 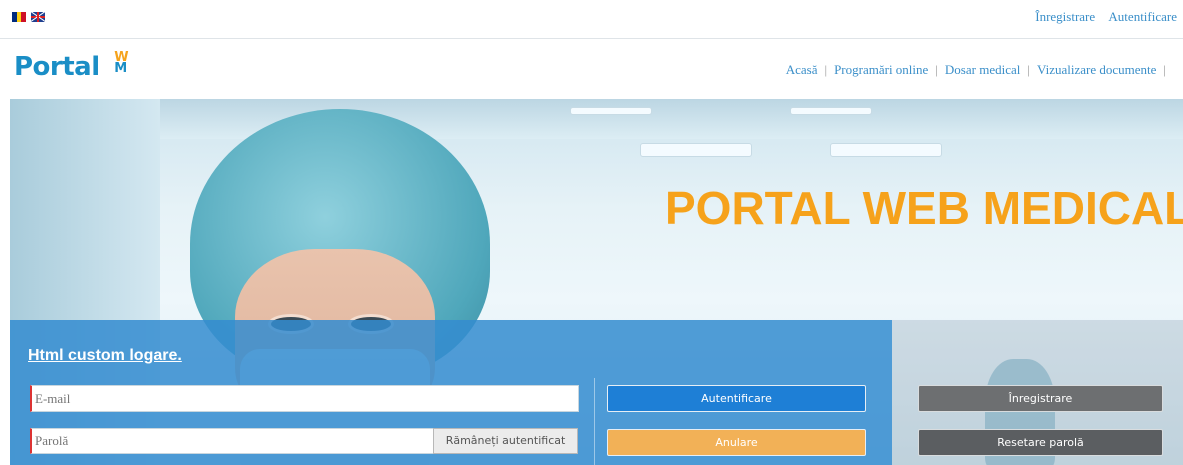 I want to click on hero-title: PORTAL WEB MEDICAL, so click(x=924, y=208).